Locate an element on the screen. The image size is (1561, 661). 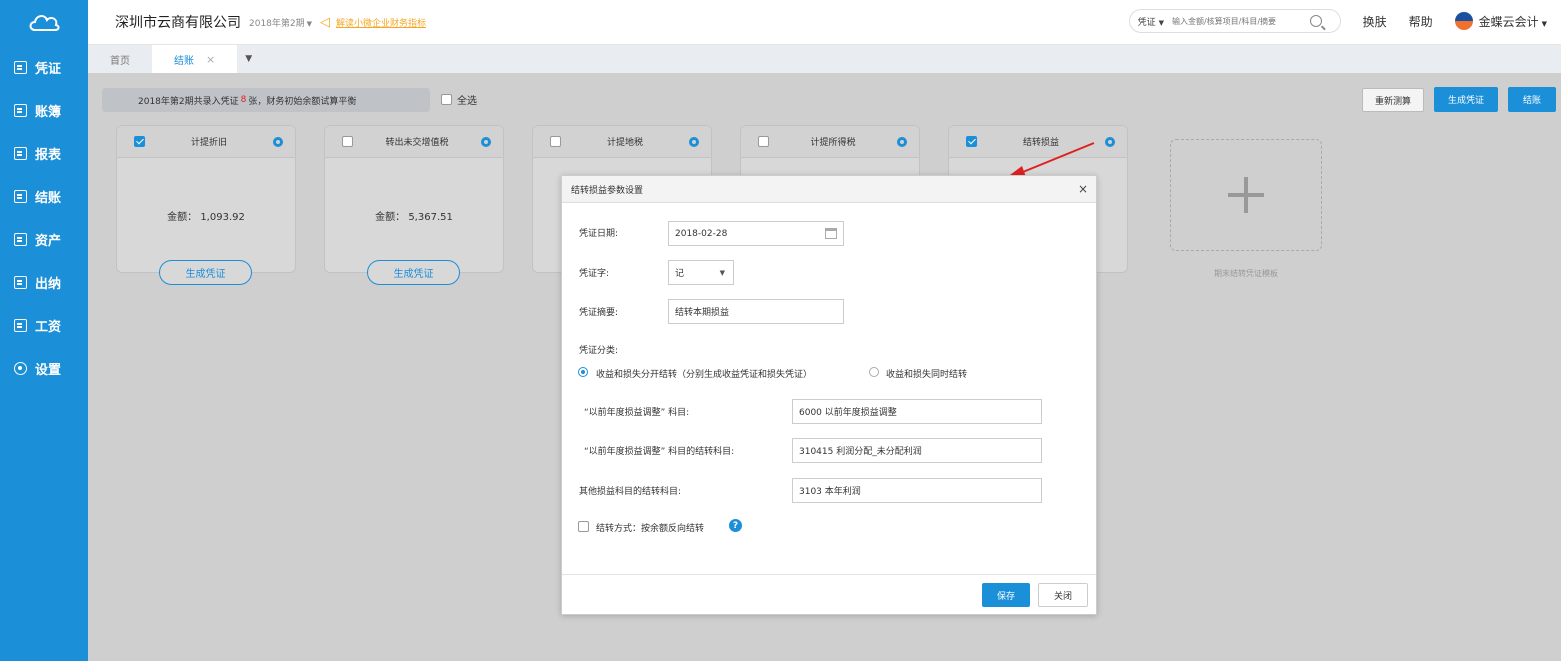
summary-value: 结转本期损益 is located at coordinates (702, 313).